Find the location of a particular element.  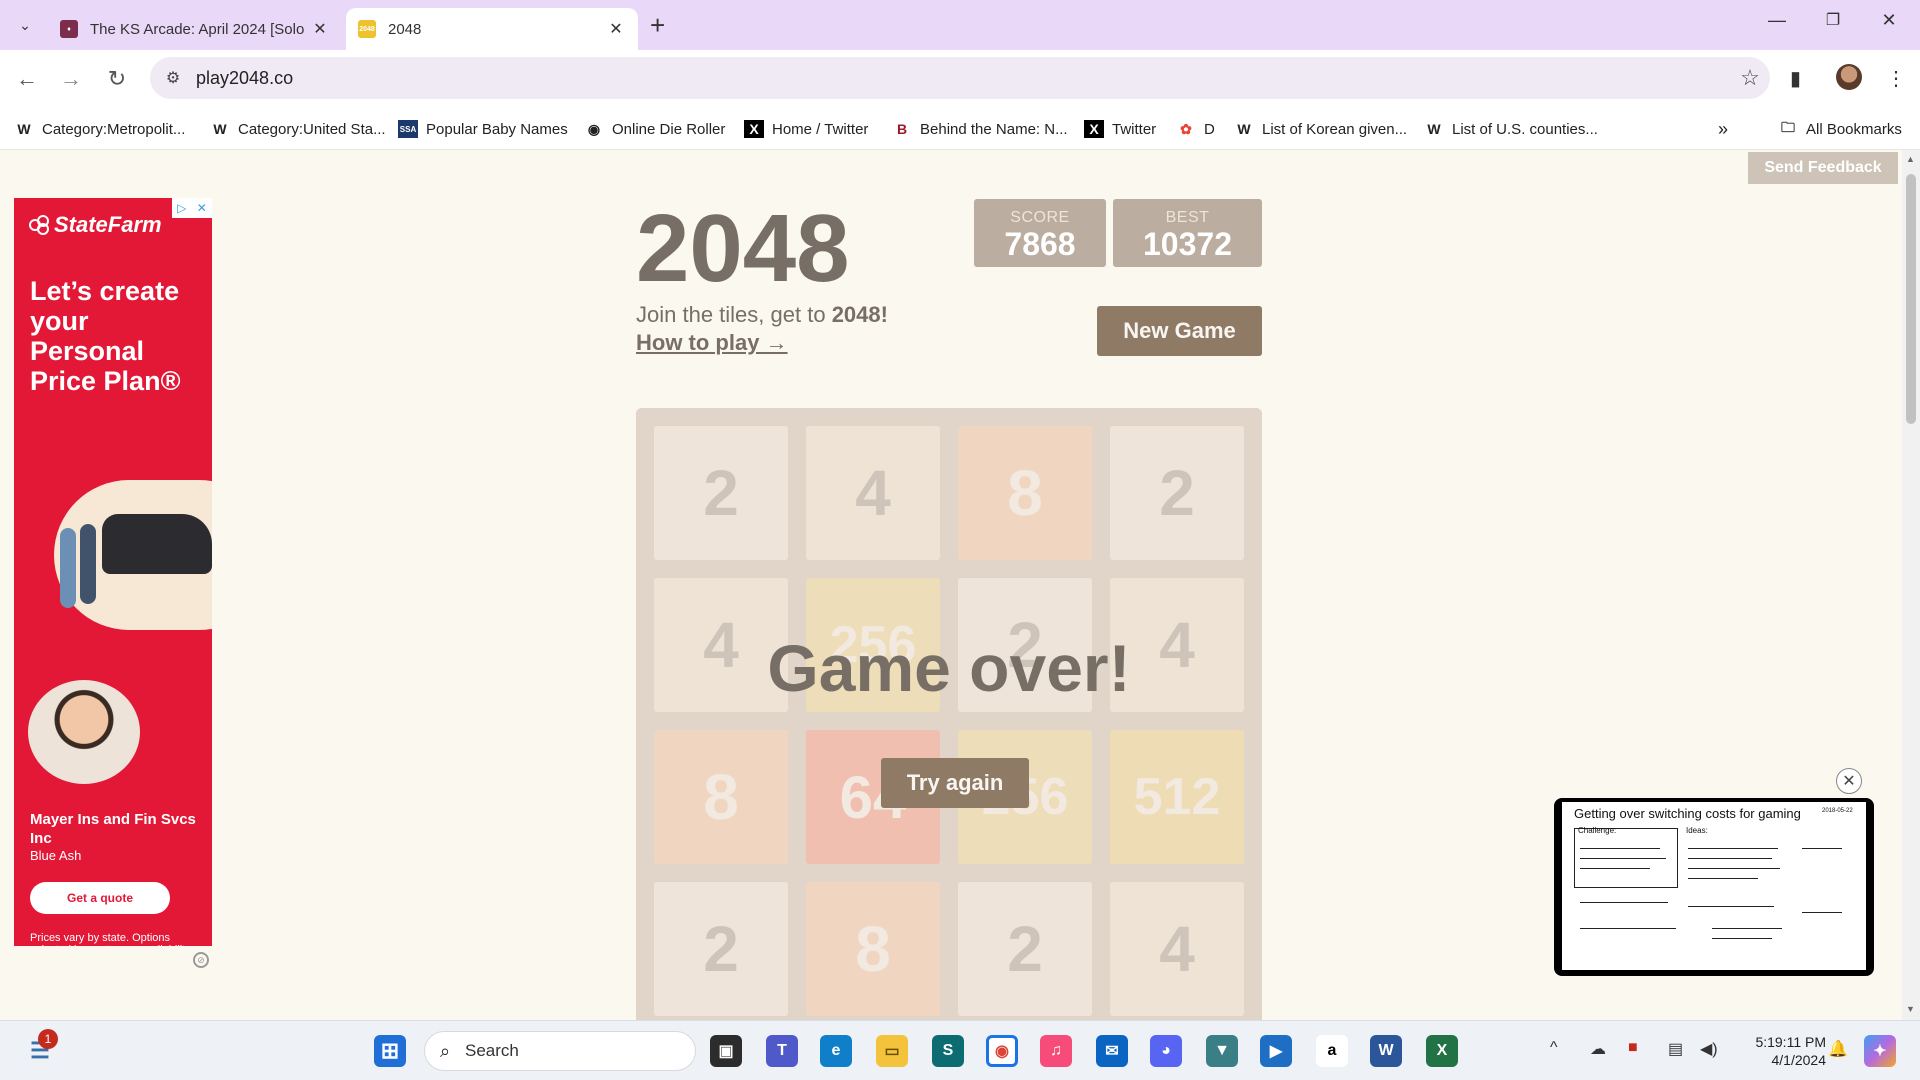

how-to-play-link: How to play → is located at coordinates (712, 343).